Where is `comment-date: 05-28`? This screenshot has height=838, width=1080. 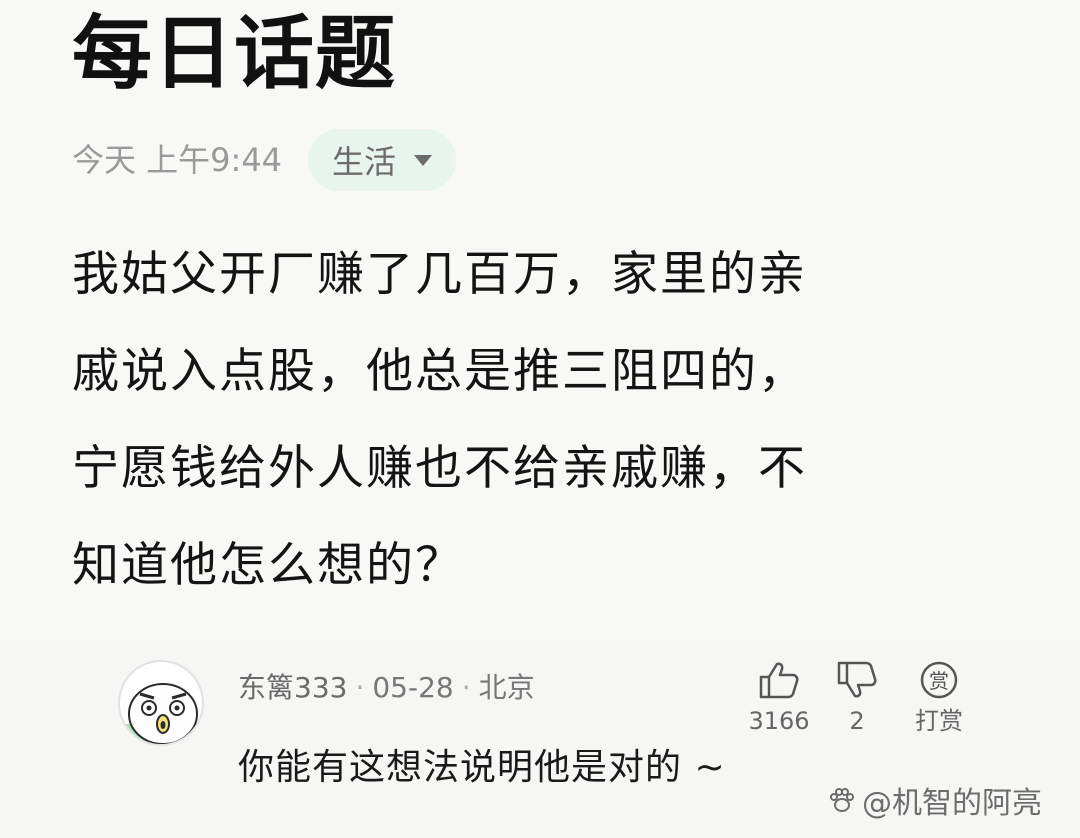
comment-date: 05-28 is located at coordinates (413, 687).